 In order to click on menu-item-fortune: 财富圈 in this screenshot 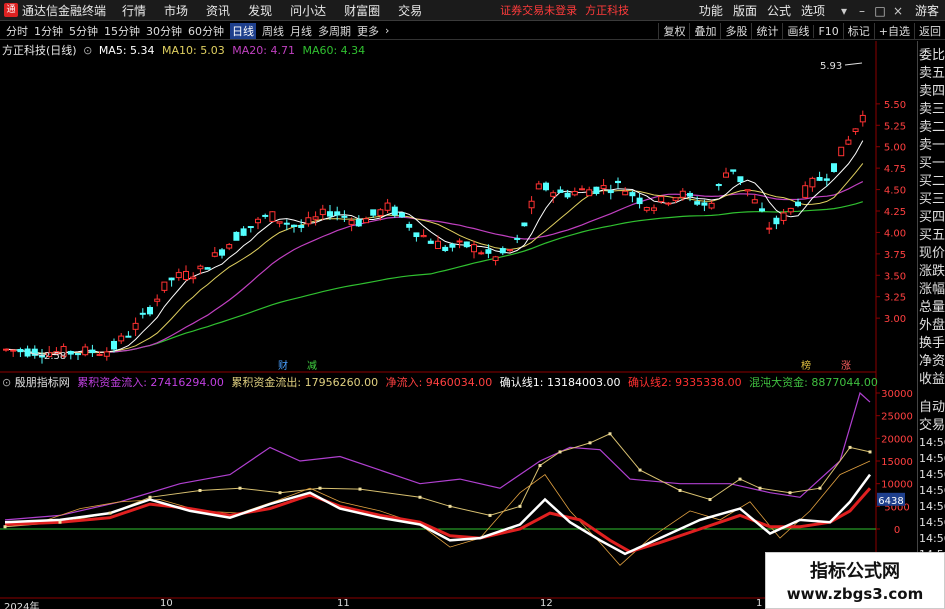, I will do `click(362, 10)`.